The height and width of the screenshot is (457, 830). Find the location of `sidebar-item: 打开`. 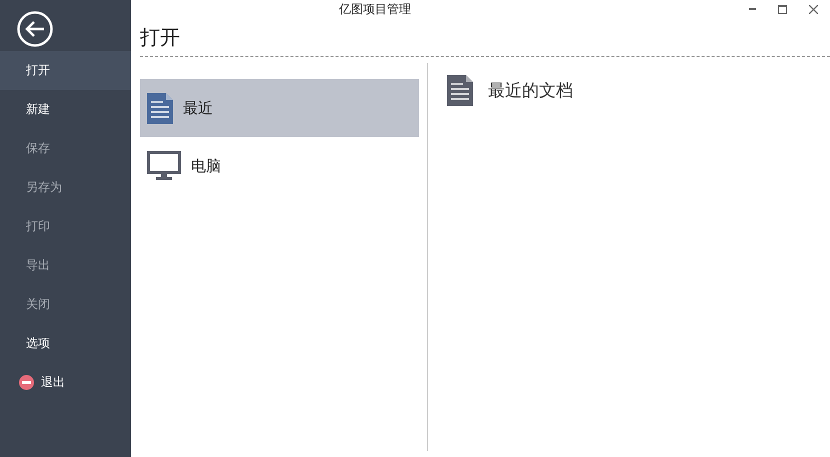

sidebar-item: 打开 is located at coordinates (65, 70).